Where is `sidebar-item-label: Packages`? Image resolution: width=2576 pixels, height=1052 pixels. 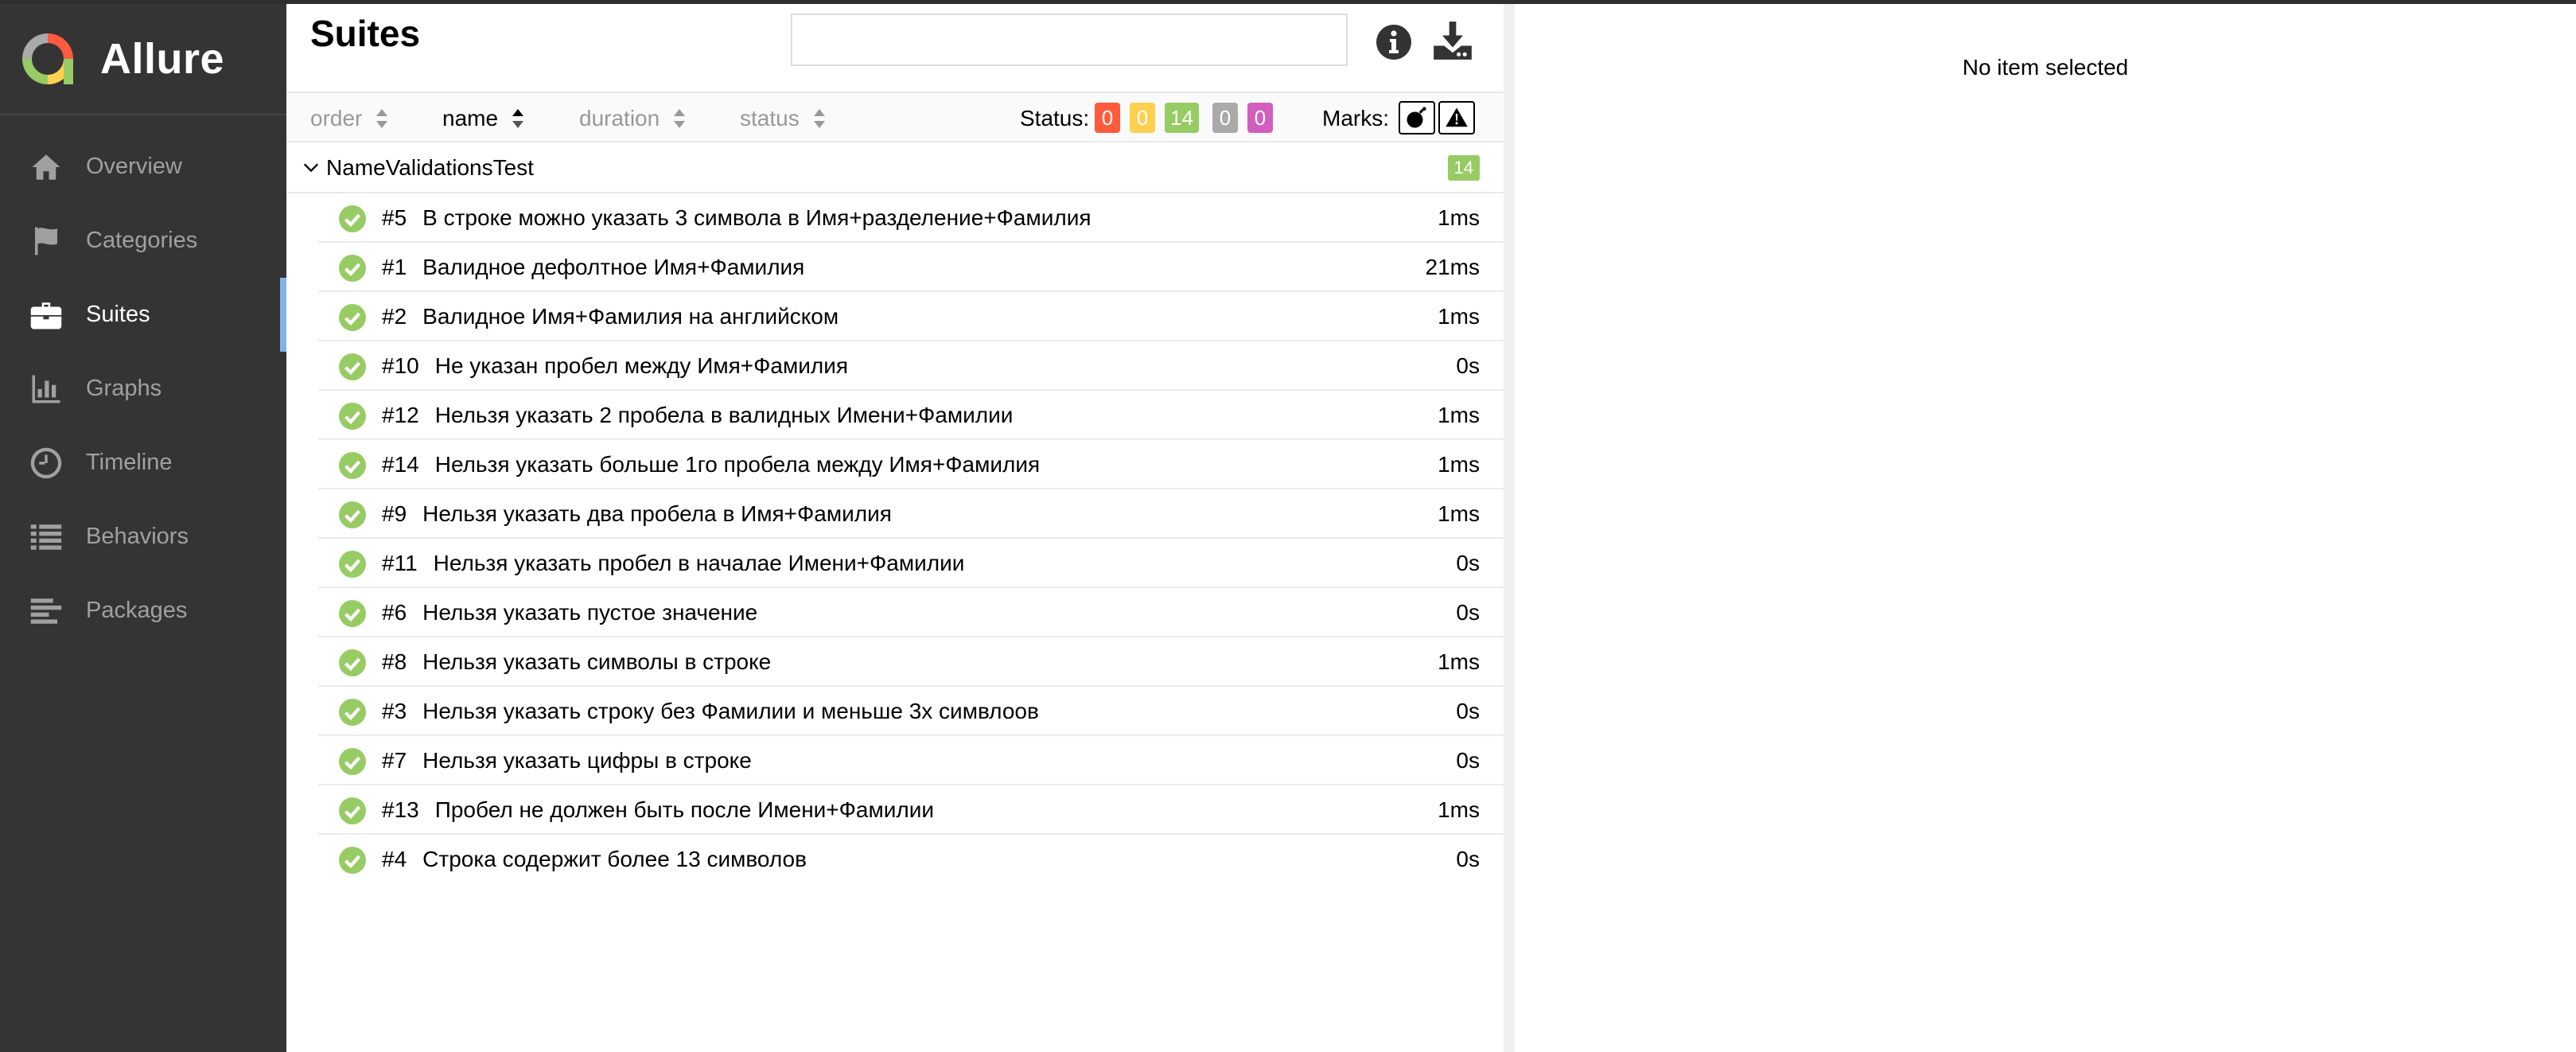
sidebar-item-label: Packages is located at coordinates (137, 610).